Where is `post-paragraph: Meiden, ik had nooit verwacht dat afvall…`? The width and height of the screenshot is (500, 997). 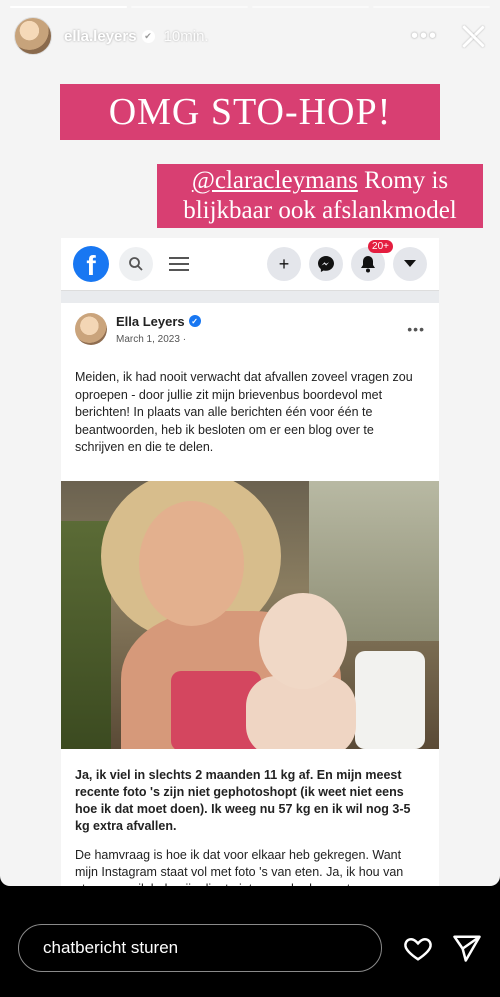 post-paragraph: Meiden, ik had nooit verwacht dat afvall… is located at coordinates (244, 412).